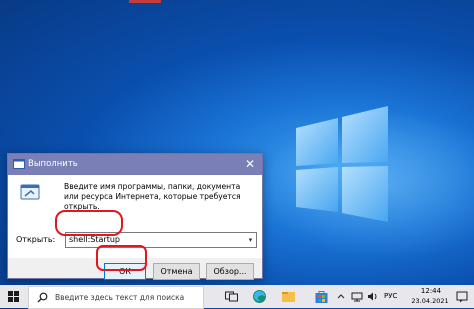 Image resolution: width=474 pixels, height=309 pixels. I want to click on notifications-icon, so click(462, 296).